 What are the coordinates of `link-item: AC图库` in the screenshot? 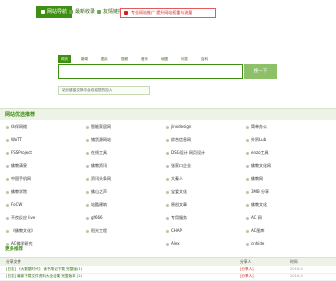 It's located at (255, 231).